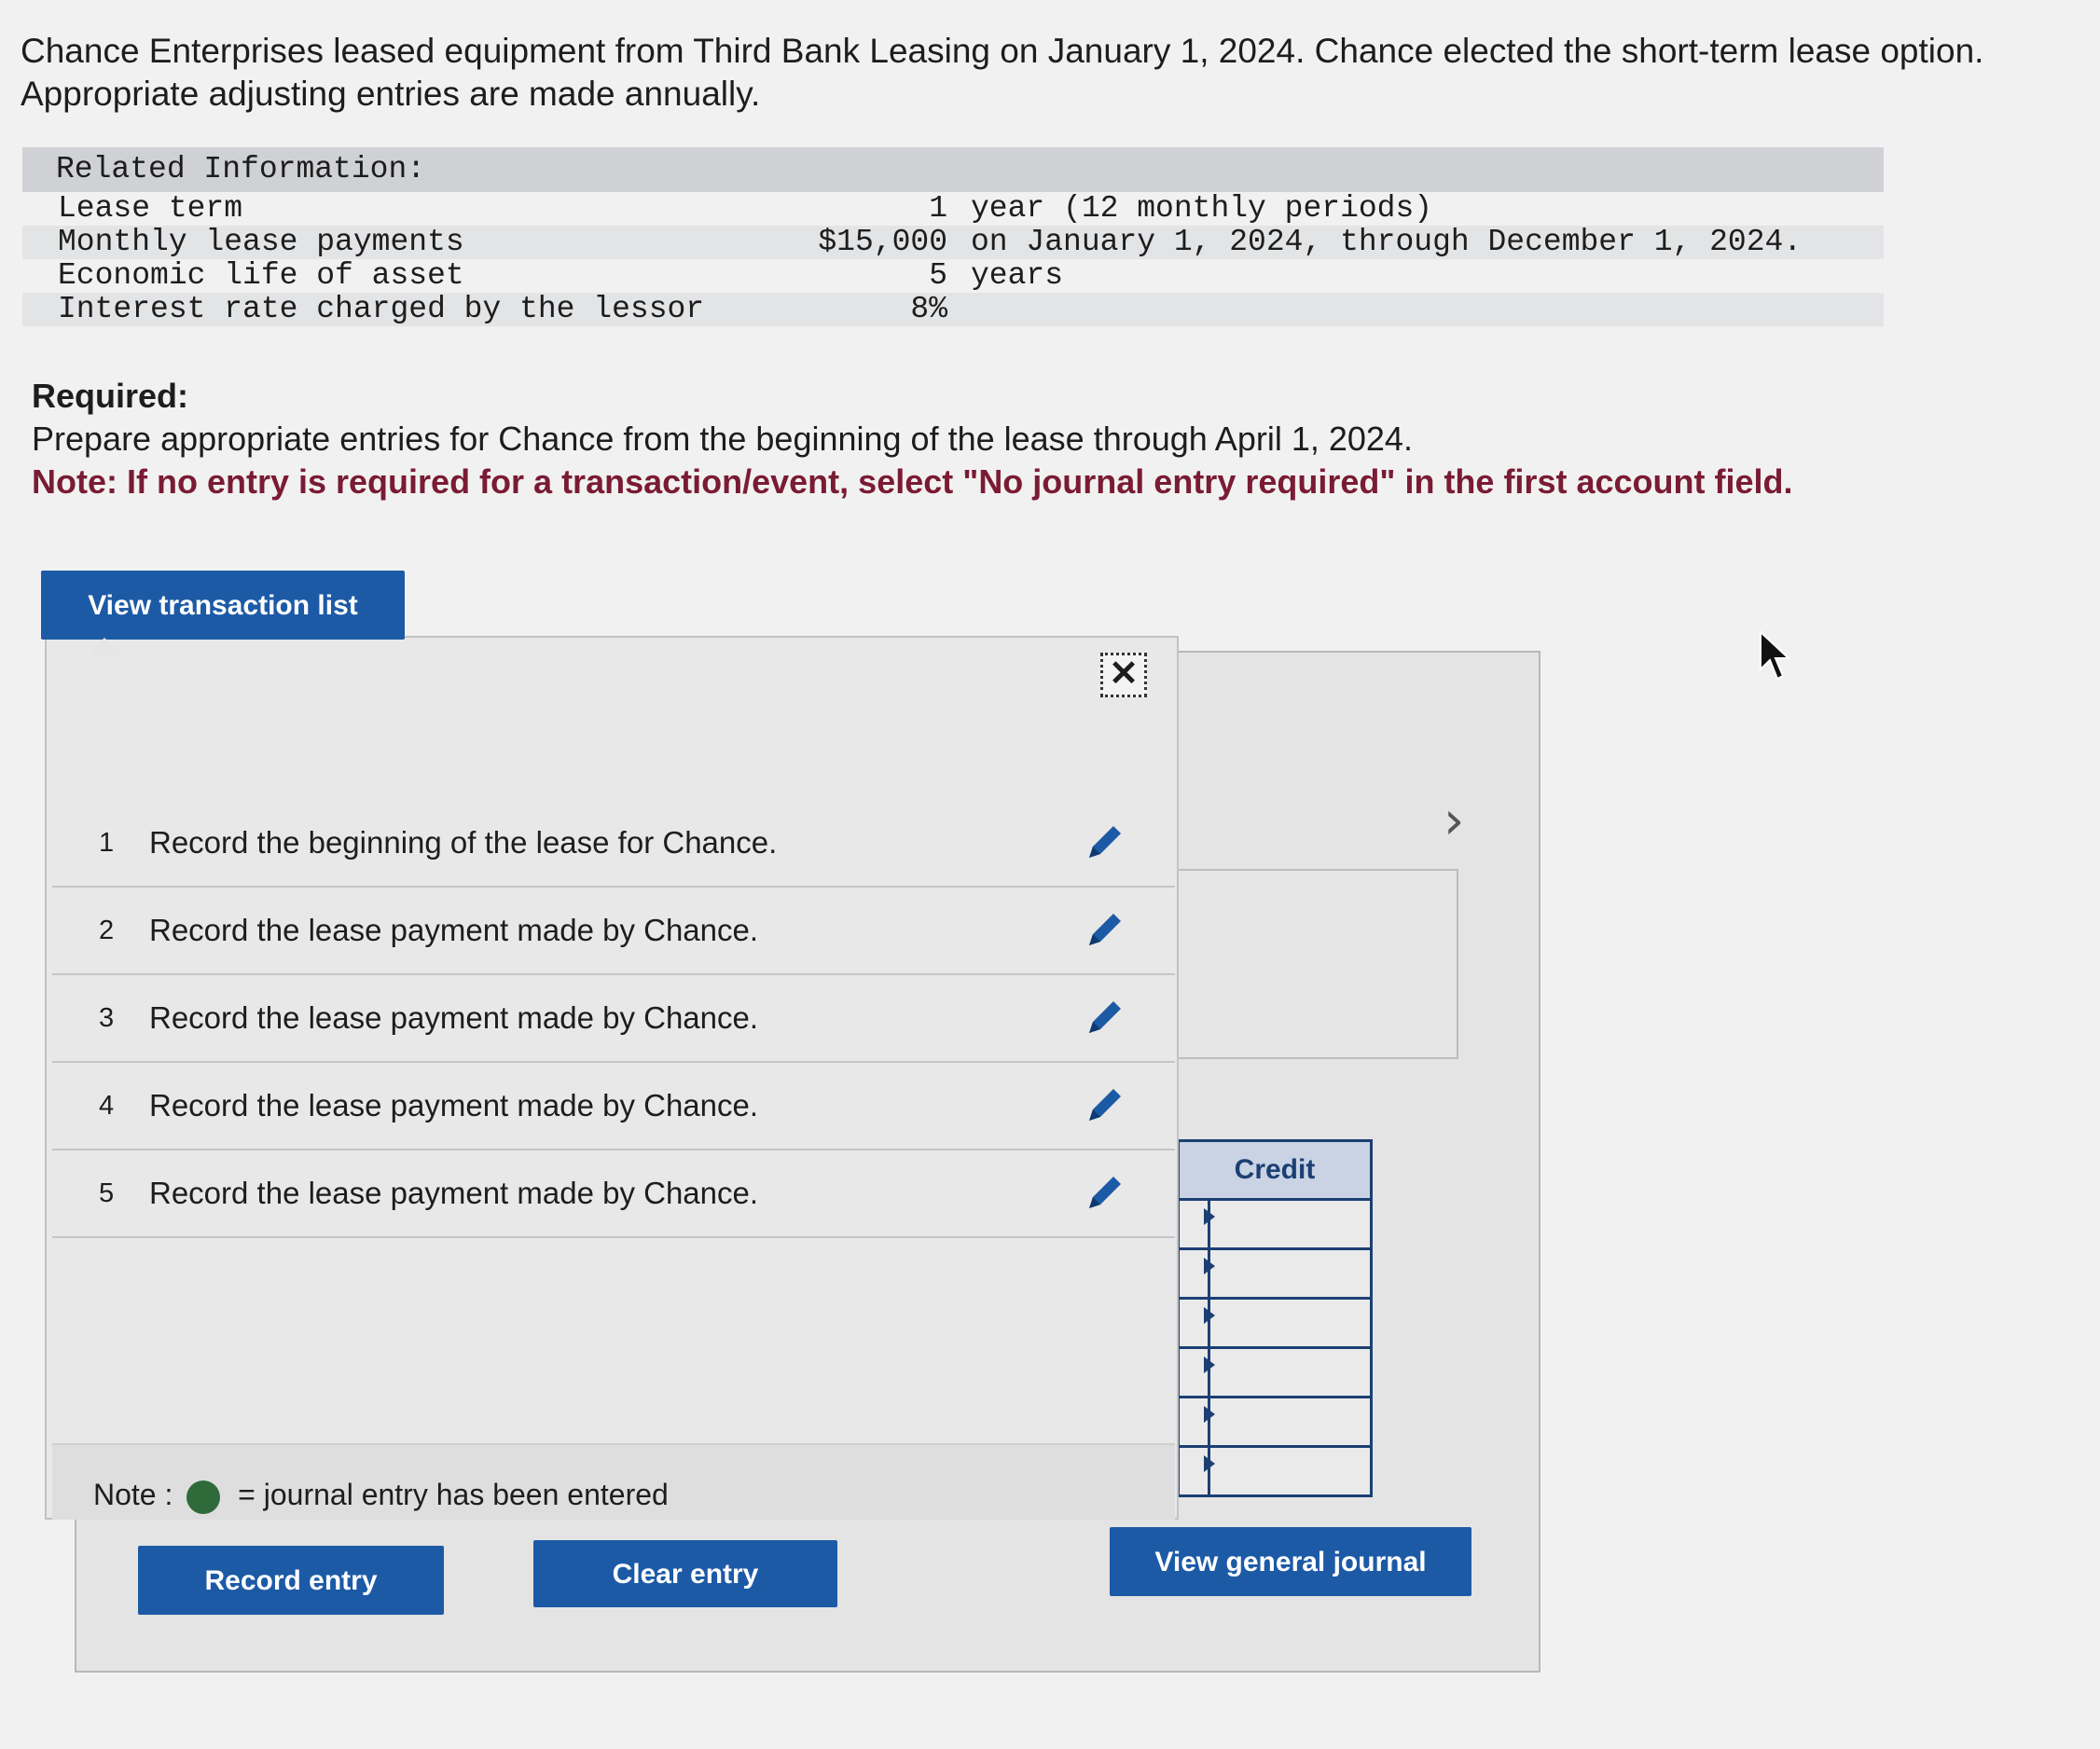 This screenshot has height=1749, width=2100. I want to click on info-label: Lease term, so click(150, 209).